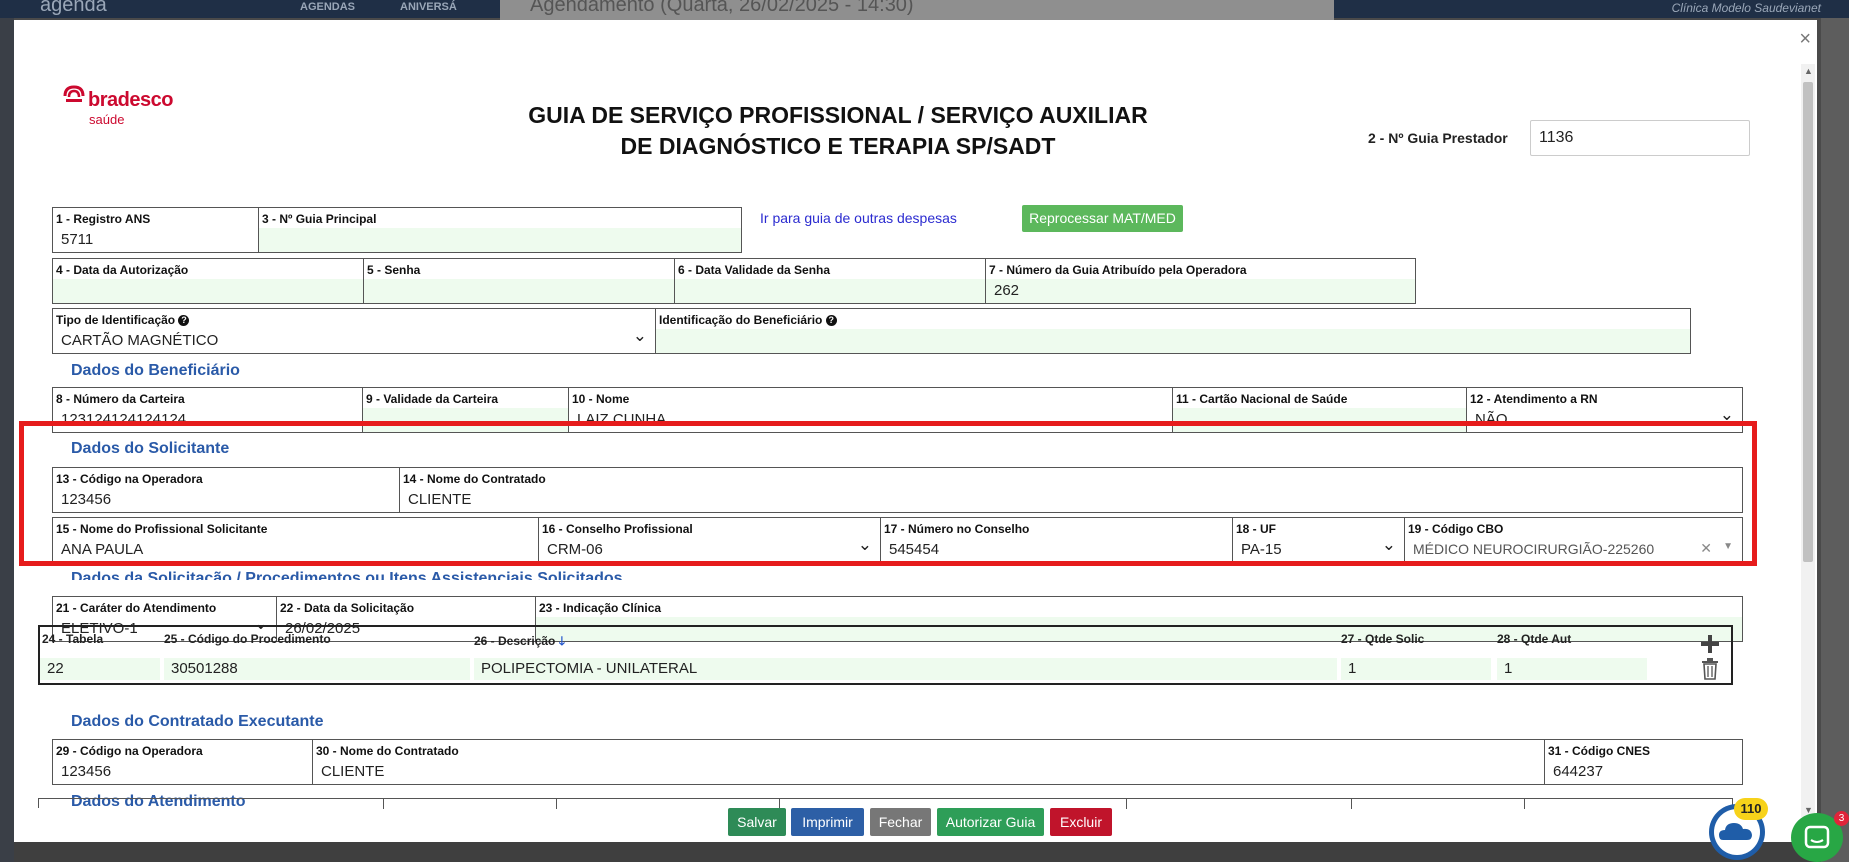 Image resolution: width=1849 pixels, height=862 pixels. I want to click on tabela-input: 22, so click(100, 669).